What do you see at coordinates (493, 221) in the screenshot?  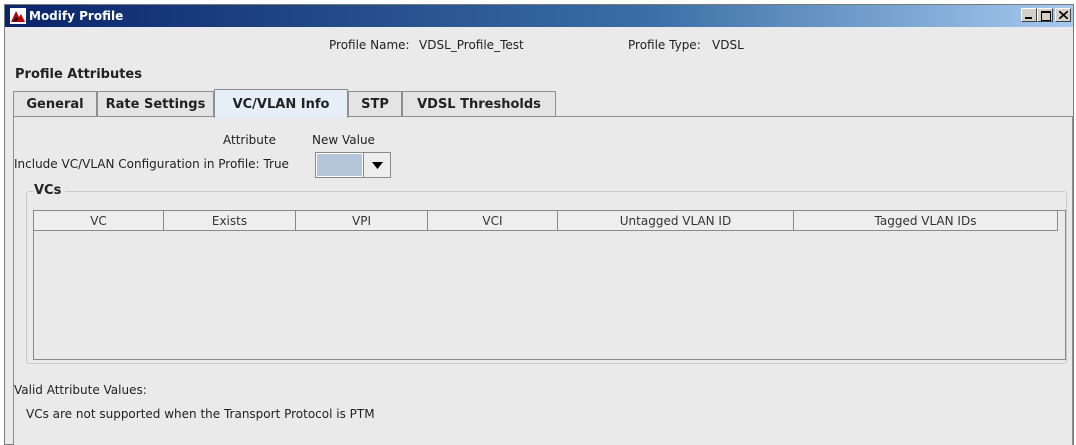 I see `column-header-vci: VCI` at bounding box center [493, 221].